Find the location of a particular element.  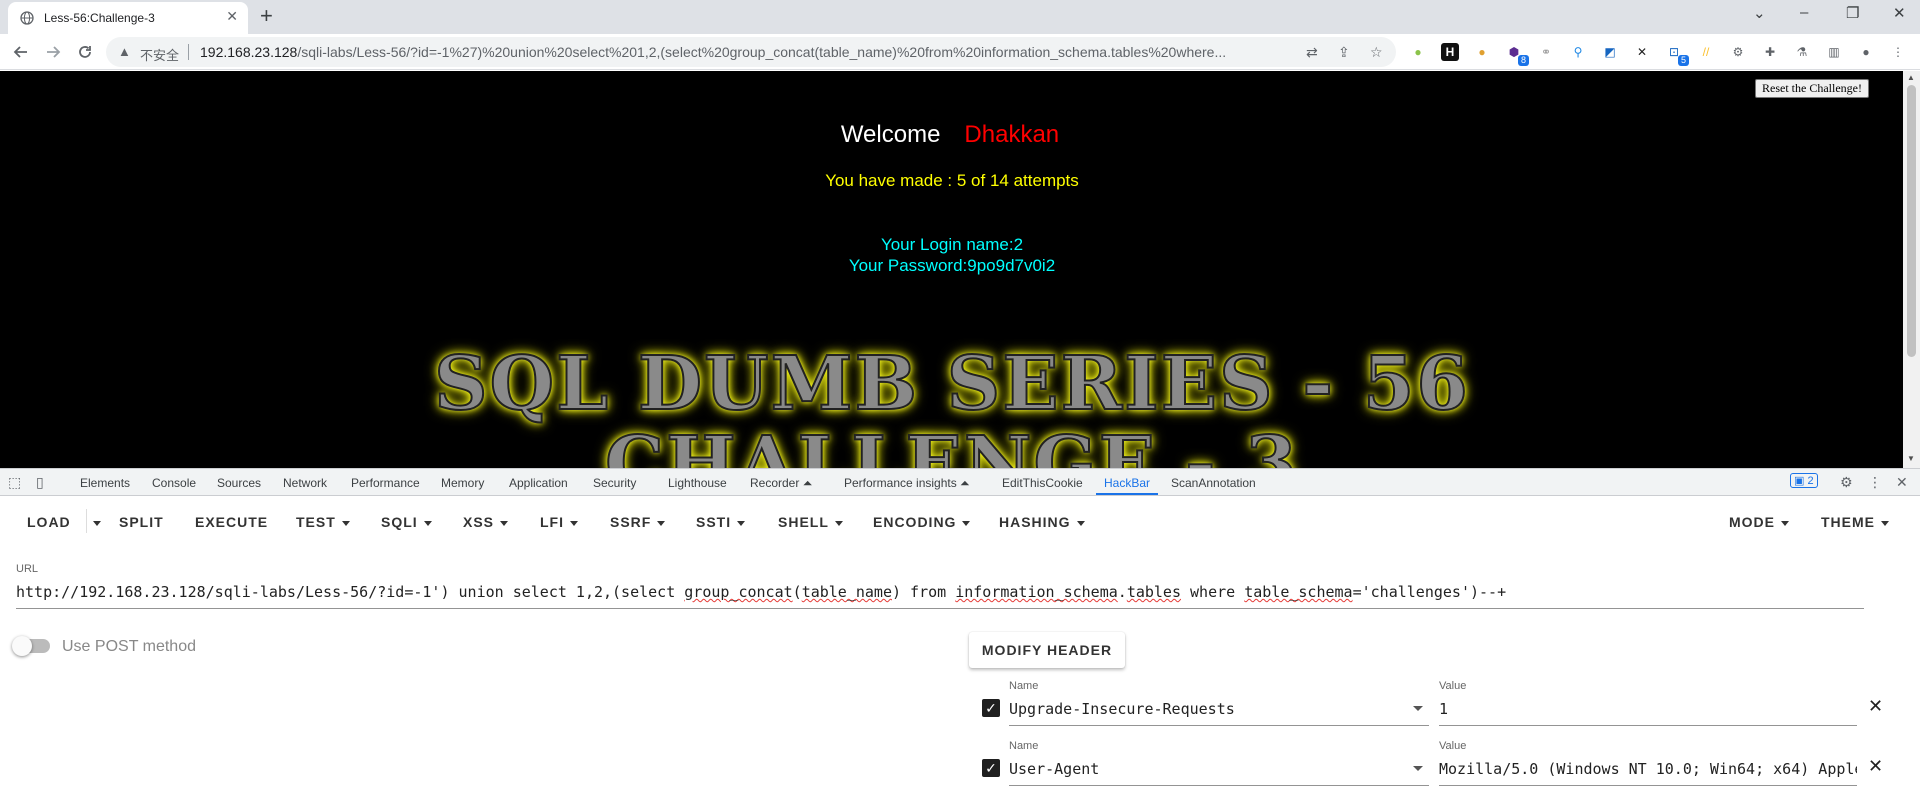

scroll-up-icon: ▲ is located at coordinates (1911, 77).